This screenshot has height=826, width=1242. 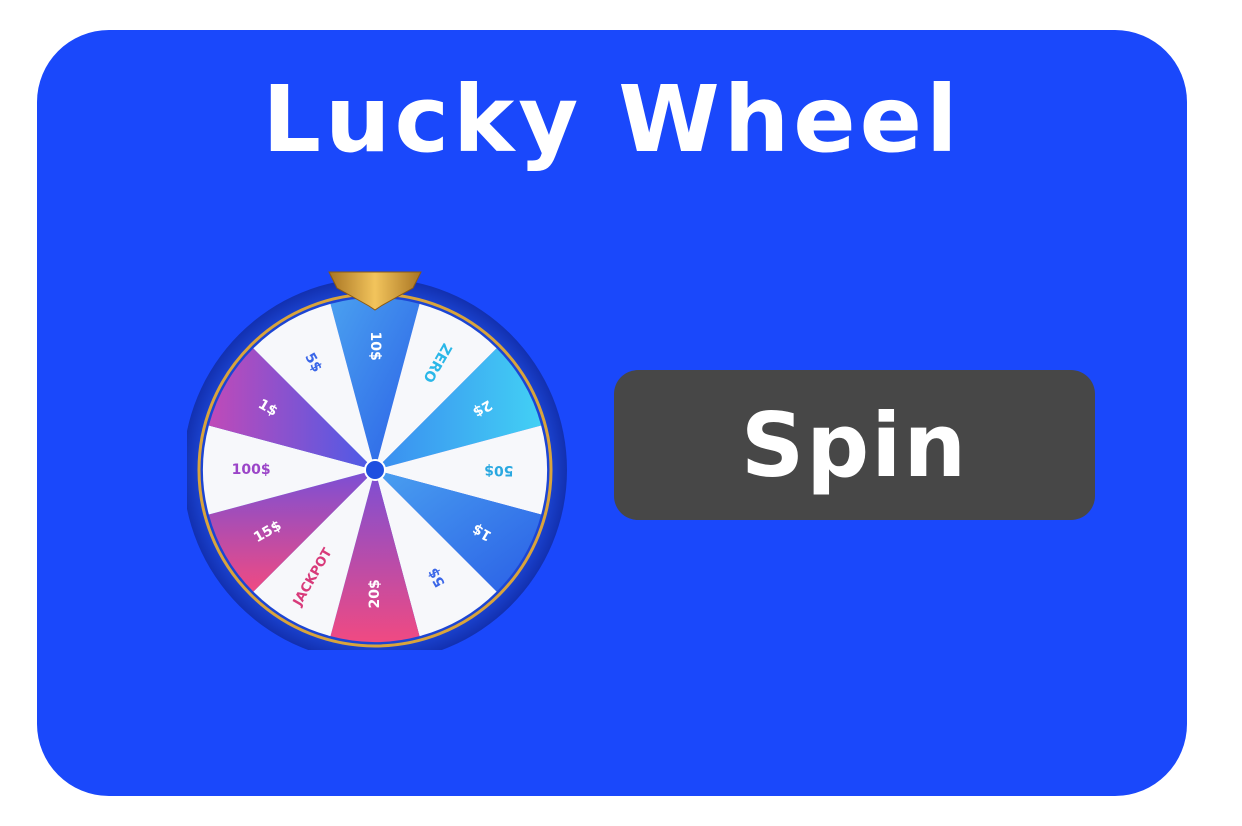 What do you see at coordinates (375, 470) in the screenshot?
I see `wheel-hub` at bounding box center [375, 470].